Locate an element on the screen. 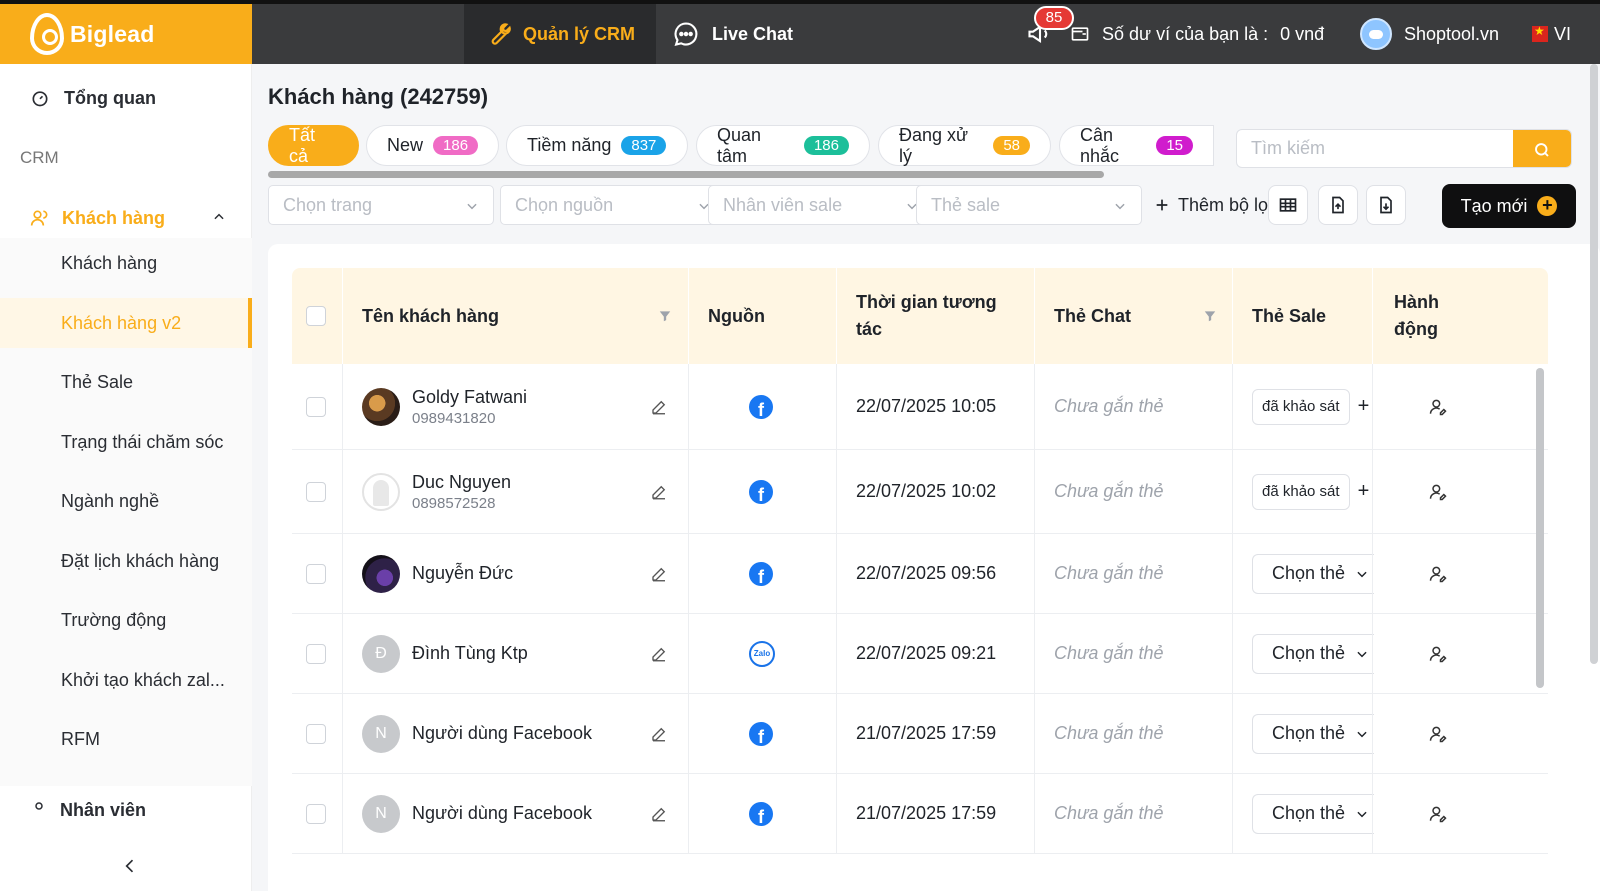 Image resolution: width=1600 pixels, height=891 pixels. language-switcher: VI is located at coordinates (1551, 34).